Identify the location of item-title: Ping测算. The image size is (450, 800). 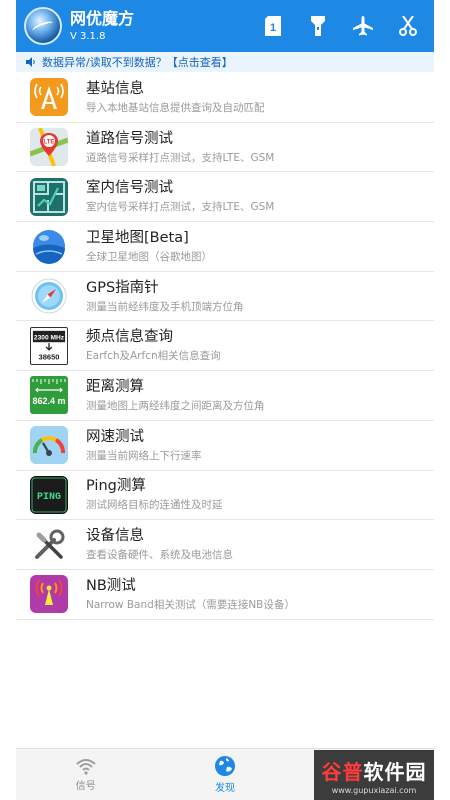
(116, 486).